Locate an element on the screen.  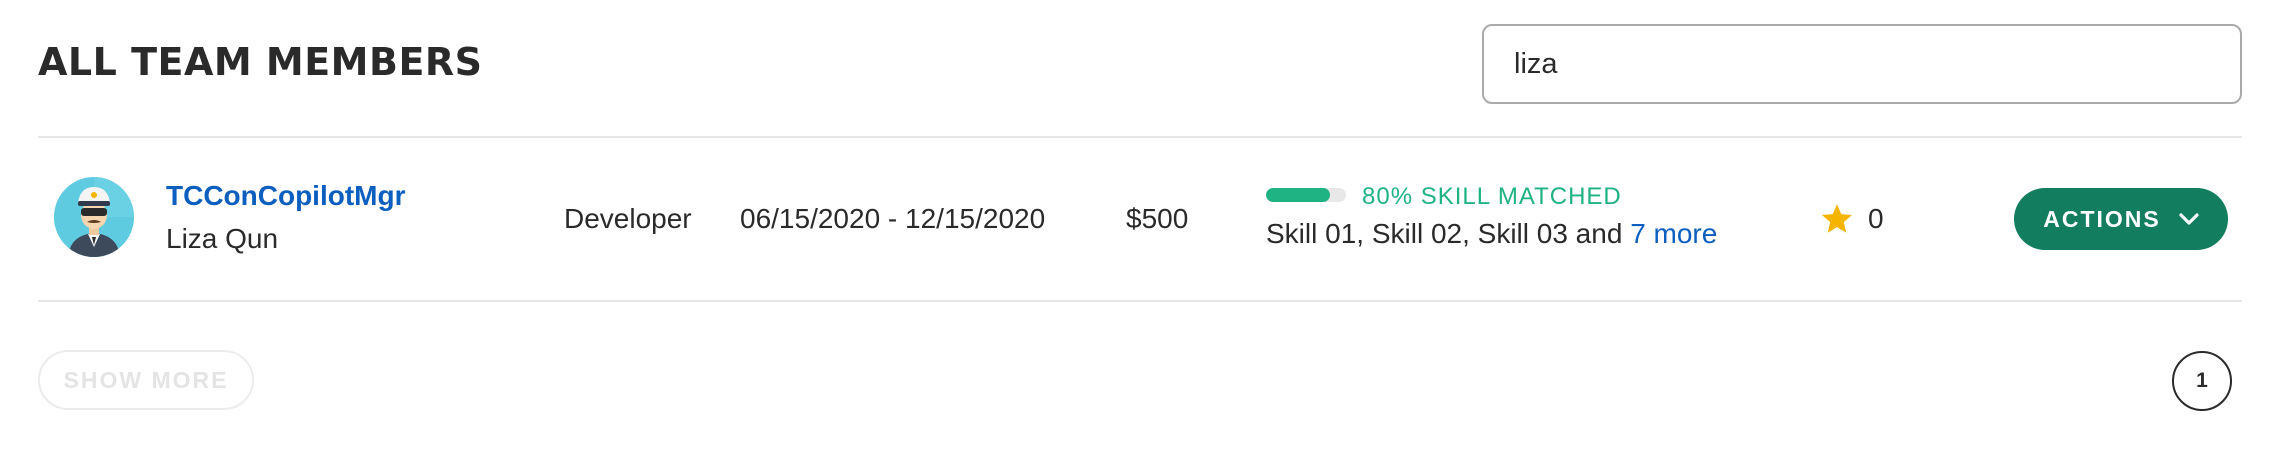
search-input is located at coordinates (1862, 64).